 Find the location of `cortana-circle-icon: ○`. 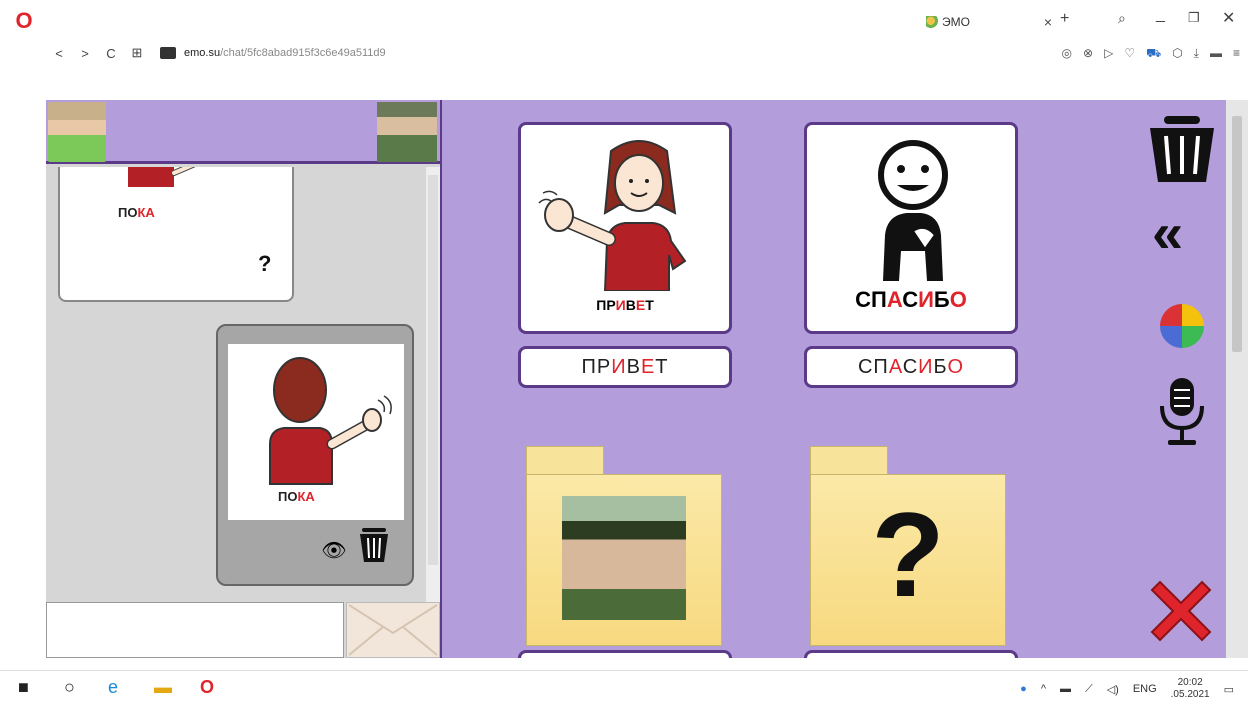

cortana-circle-icon: ○ is located at coordinates (69, 687).